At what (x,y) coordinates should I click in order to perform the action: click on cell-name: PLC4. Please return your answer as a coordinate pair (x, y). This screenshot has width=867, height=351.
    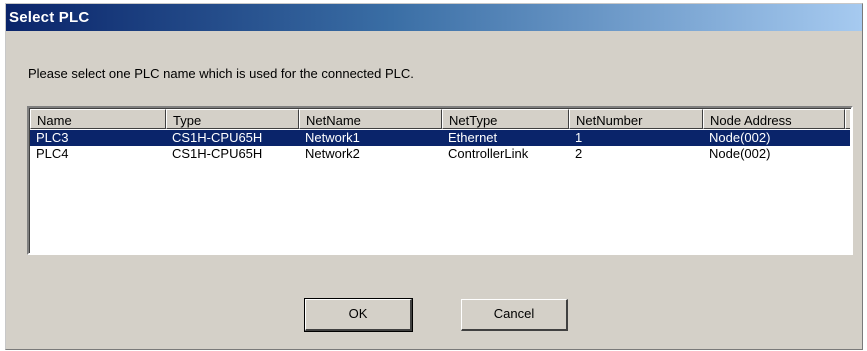
    Looking at the image, I should click on (52, 153).